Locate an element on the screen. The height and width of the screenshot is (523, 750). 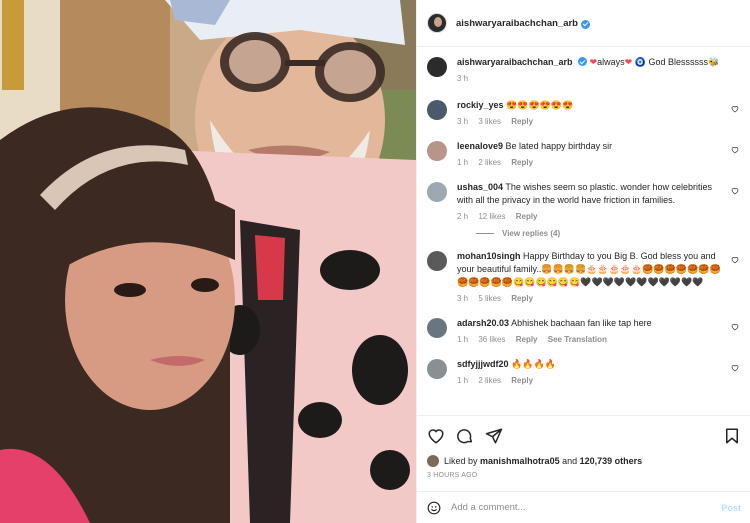
see-translation-button: See Translation is located at coordinates (577, 339).